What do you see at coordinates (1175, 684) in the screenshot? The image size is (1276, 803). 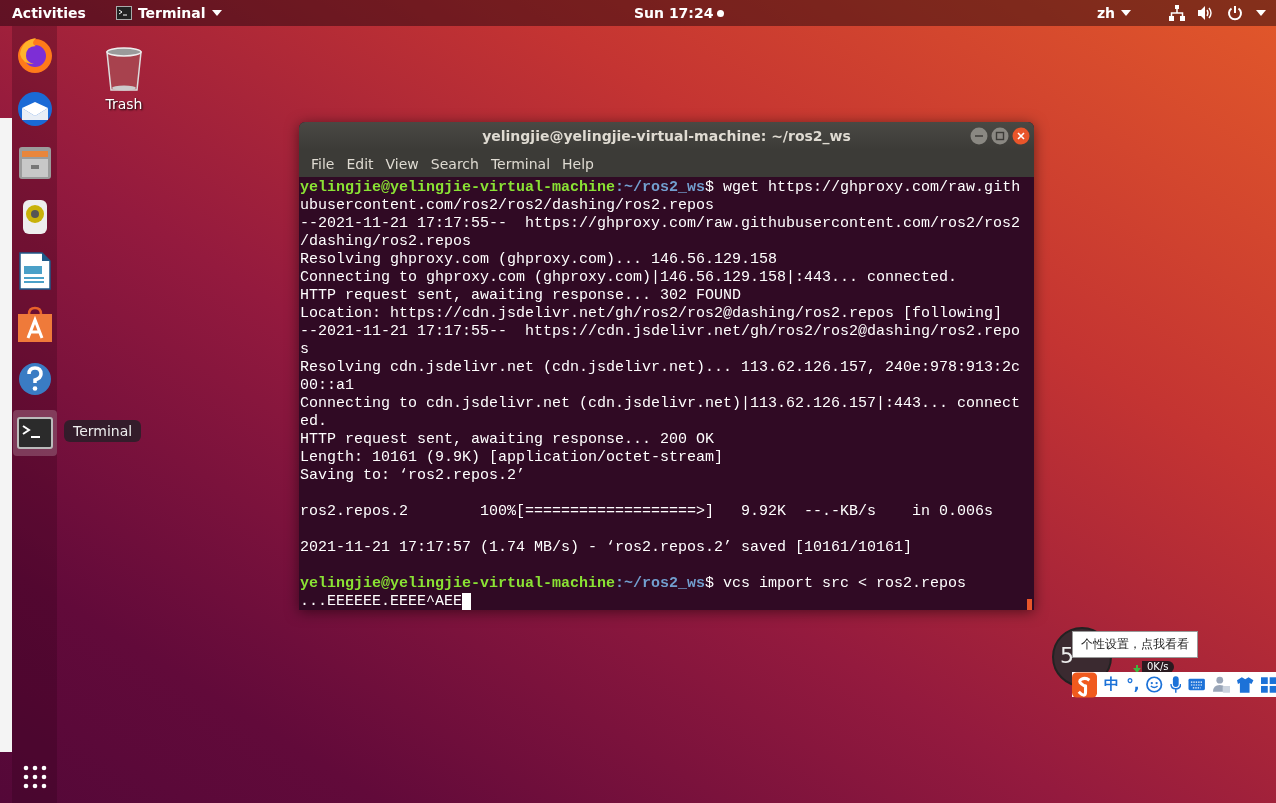 I see `microphone-icon` at bounding box center [1175, 684].